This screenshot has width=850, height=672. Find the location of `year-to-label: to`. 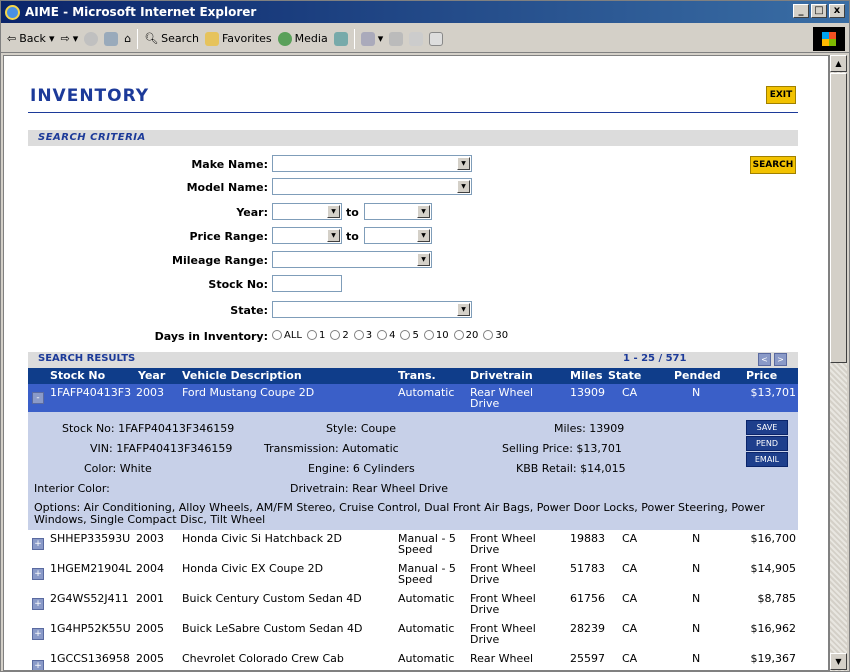

year-to-label: to is located at coordinates (352, 212).